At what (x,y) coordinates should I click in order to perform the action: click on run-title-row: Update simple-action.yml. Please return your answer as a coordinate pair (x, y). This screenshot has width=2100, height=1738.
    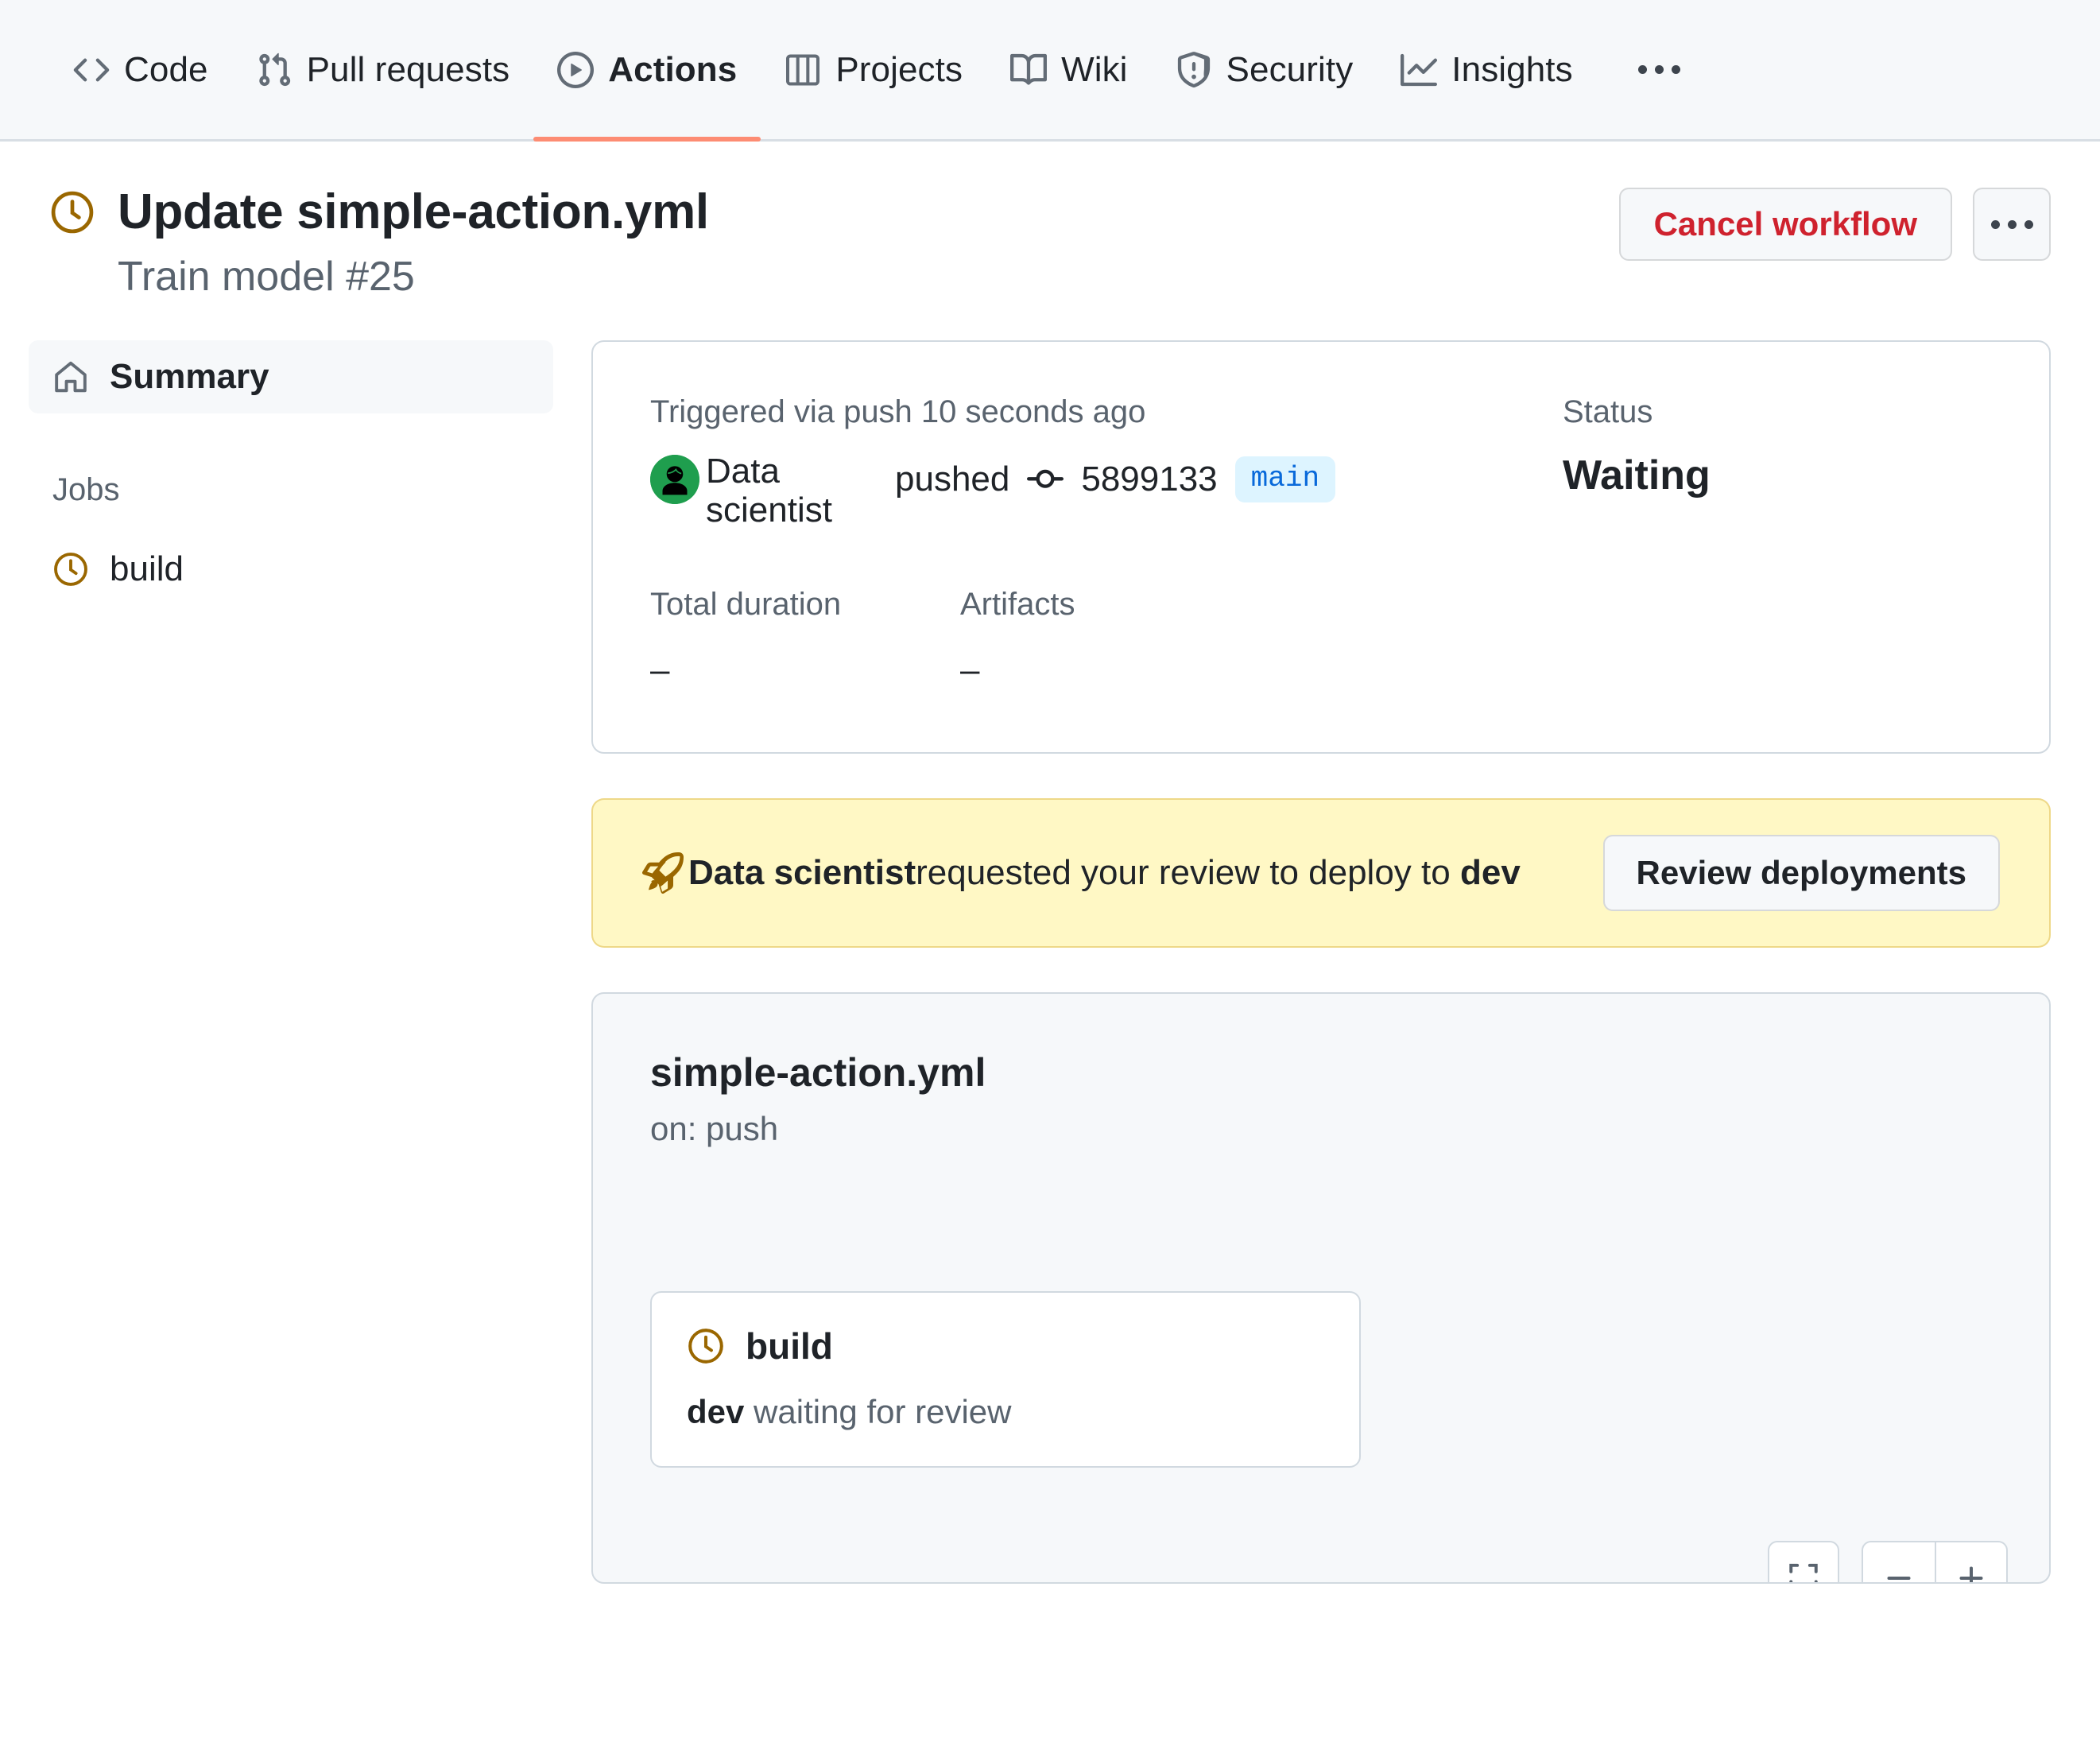
    Looking at the image, I should click on (834, 212).